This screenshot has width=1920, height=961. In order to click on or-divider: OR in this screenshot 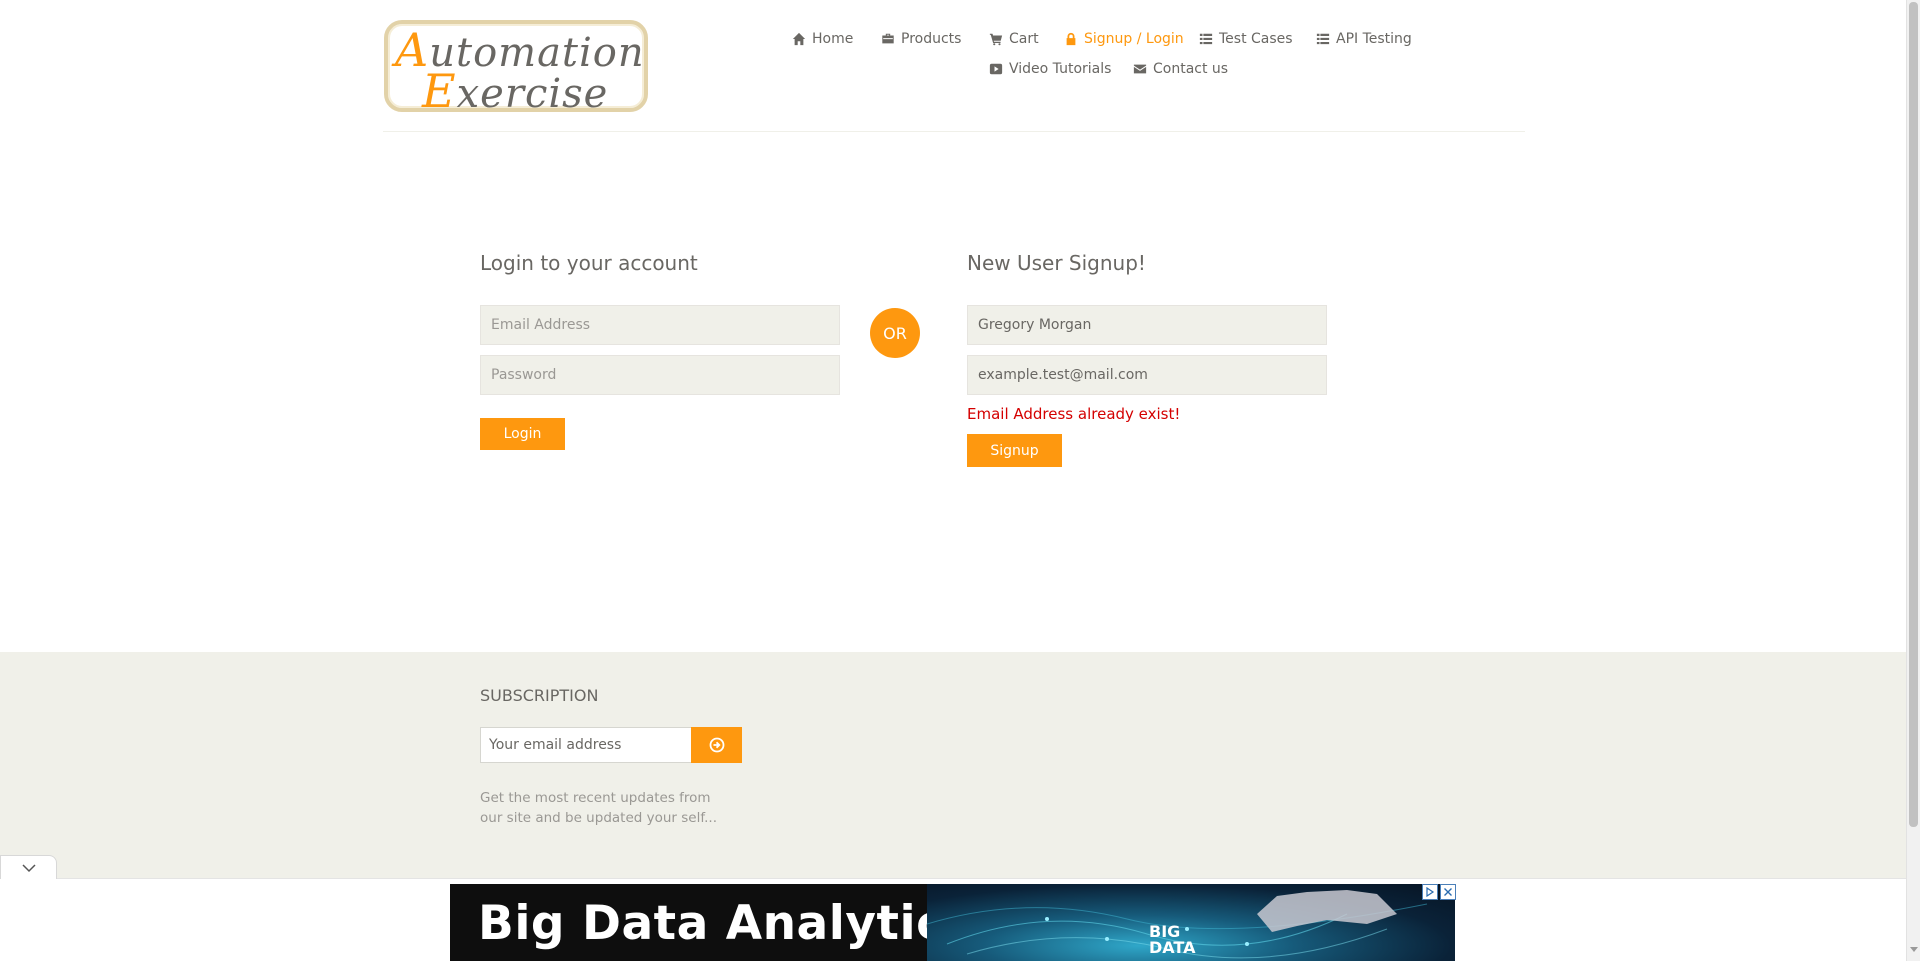, I will do `click(895, 333)`.